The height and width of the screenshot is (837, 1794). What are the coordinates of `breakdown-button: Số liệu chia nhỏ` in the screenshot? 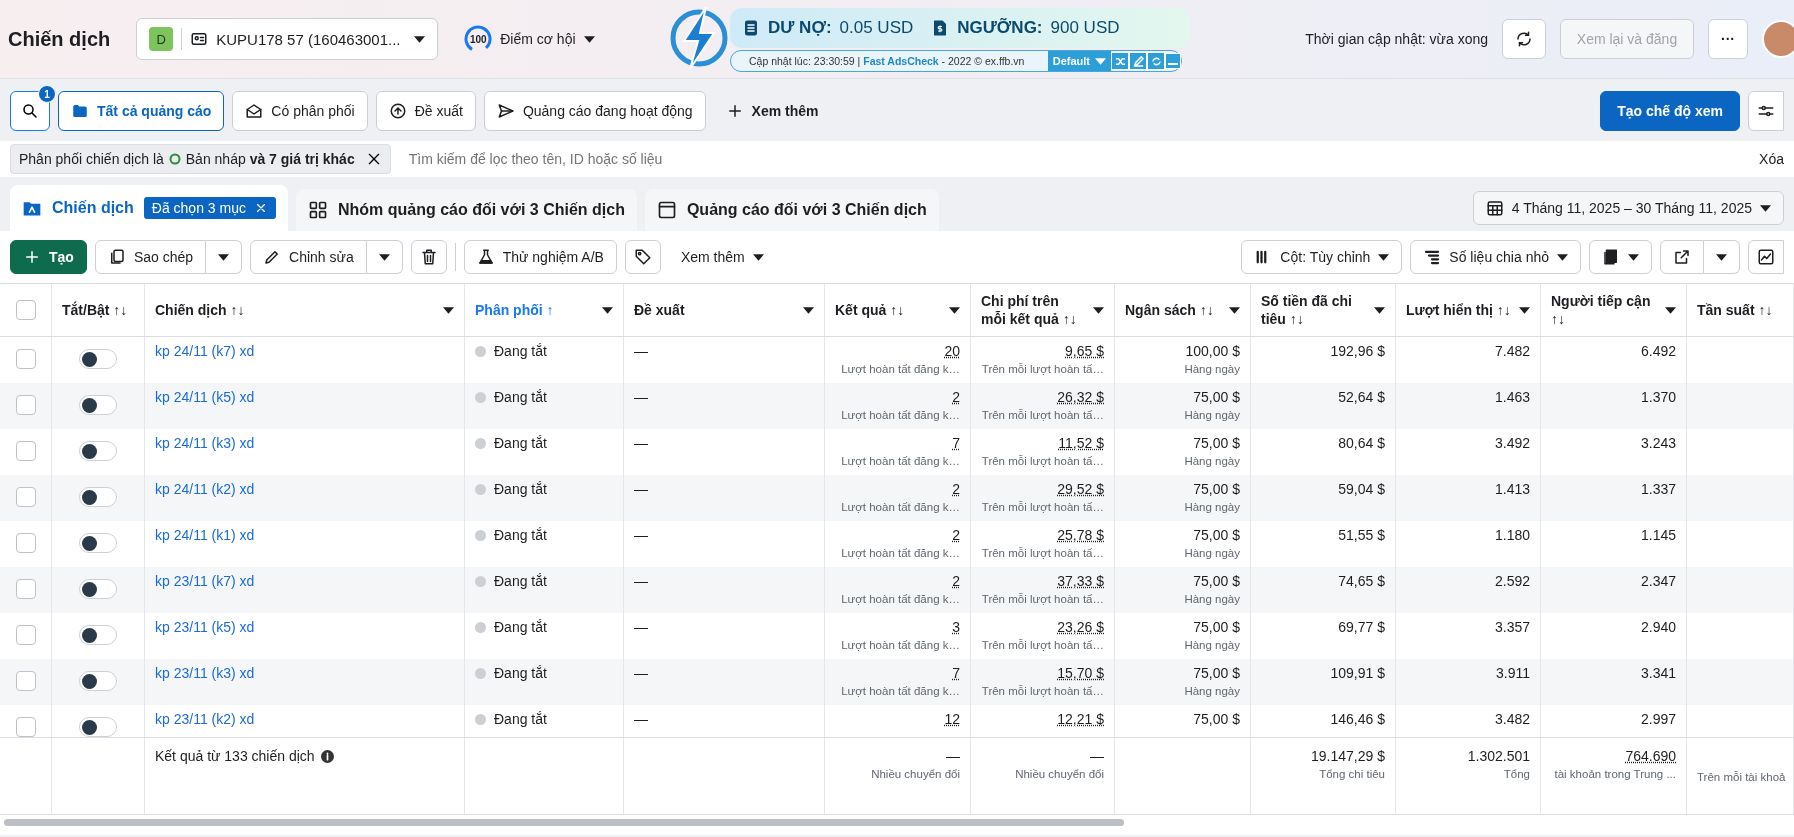 It's located at (1495, 257).